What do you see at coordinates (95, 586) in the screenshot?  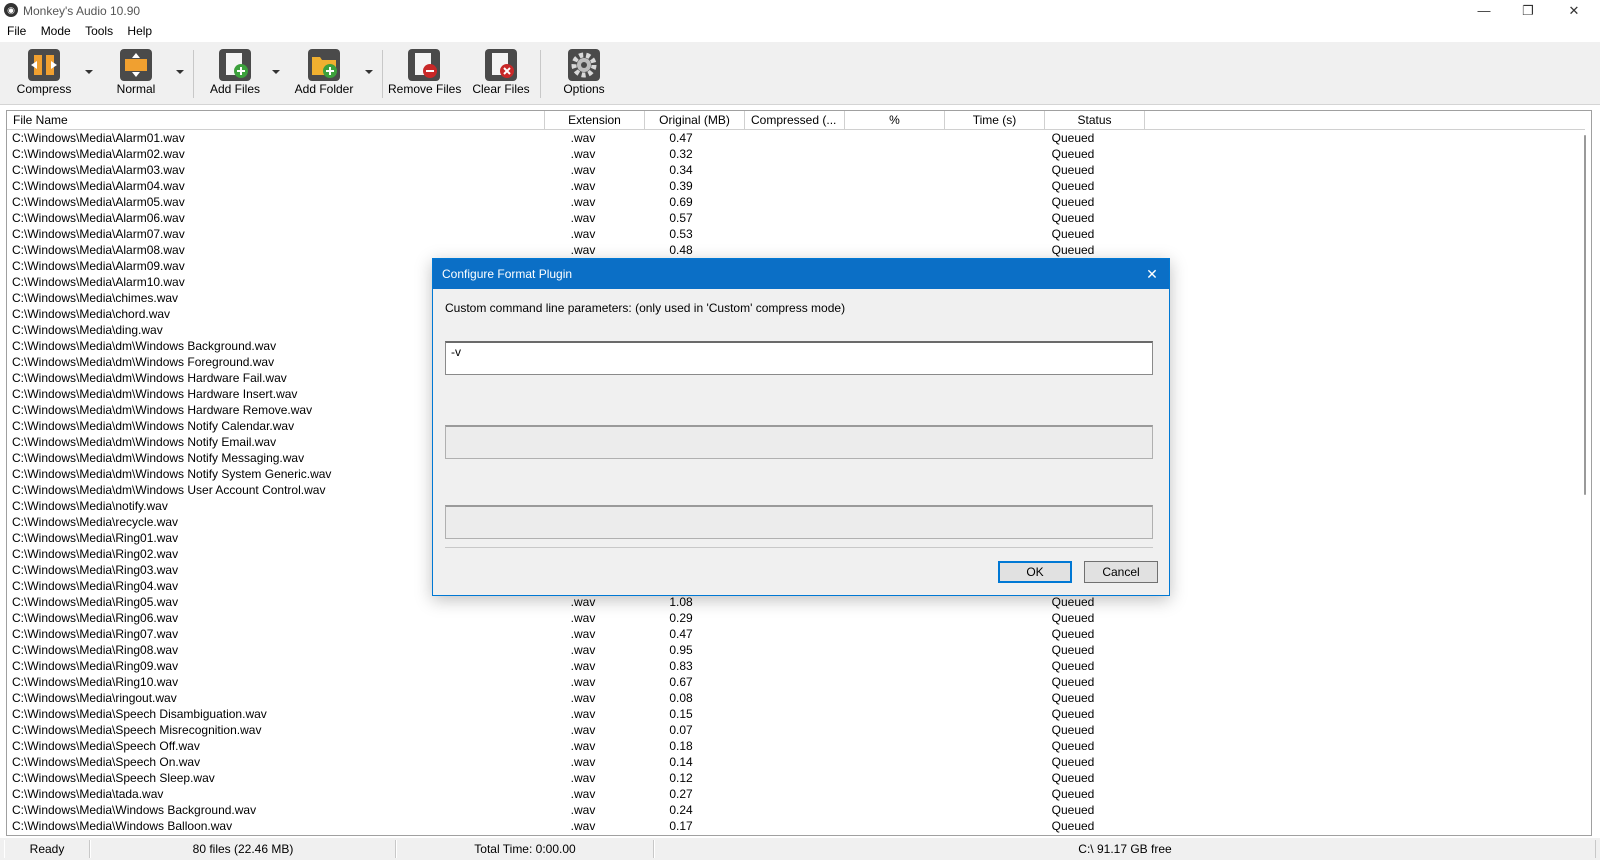 I see `cell-file-name: C:\Windows\Media\Ring04.wav` at bounding box center [95, 586].